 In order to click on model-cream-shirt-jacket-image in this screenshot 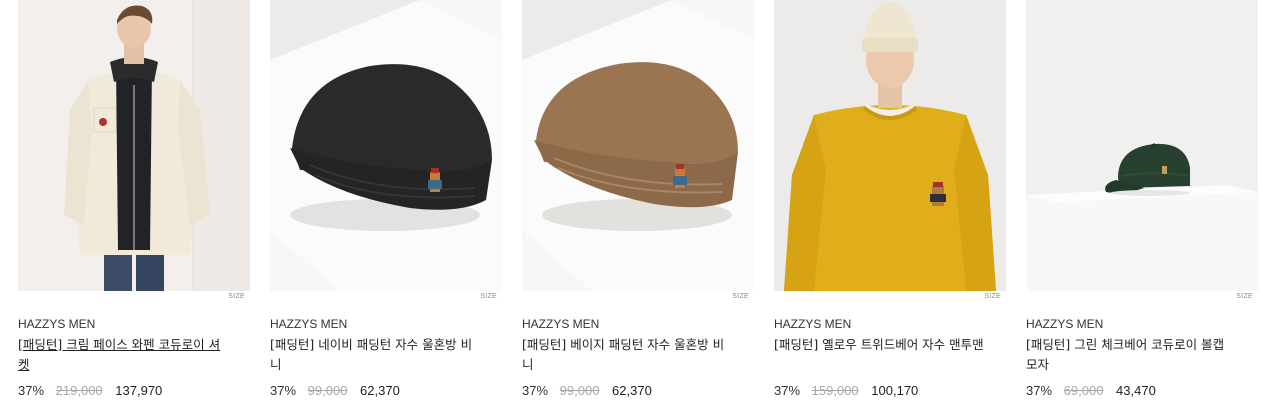, I will do `click(134, 145)`.